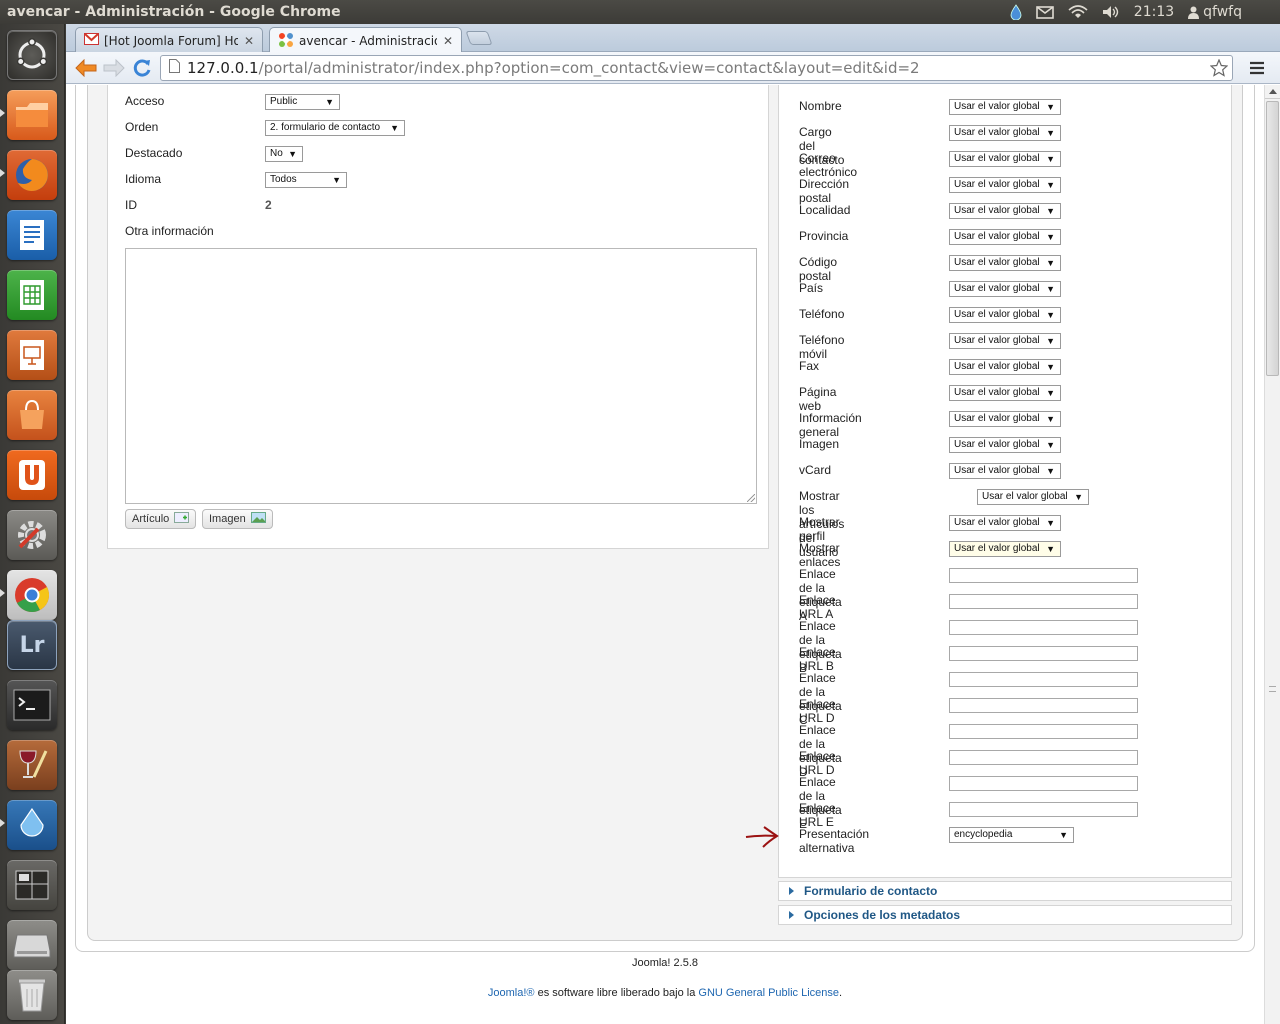  Describe the element at coordinates (223, 68) in the screenshot. I see `url-host: 127.0.0.1` at that location.